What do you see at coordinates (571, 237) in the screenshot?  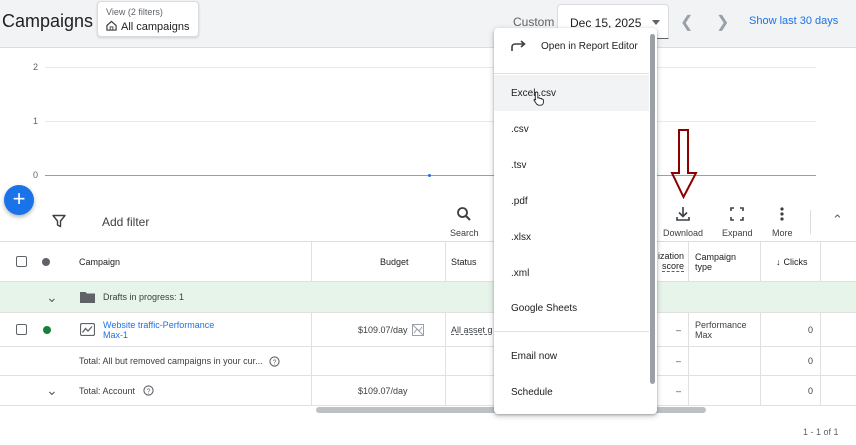 I see `menu-item-xlsx: .xlsx` at bounding box center [571, 237].